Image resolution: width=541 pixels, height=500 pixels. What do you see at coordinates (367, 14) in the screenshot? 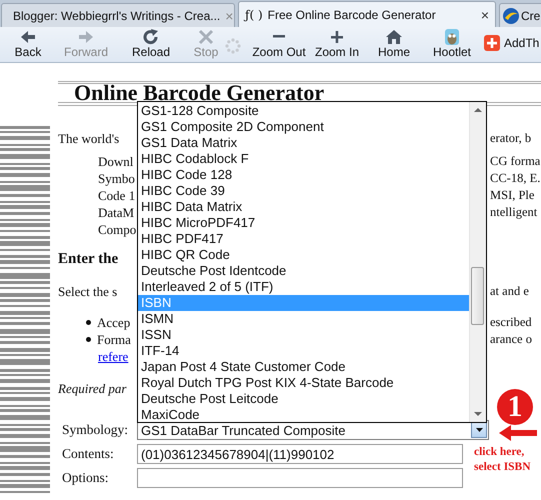
I see `browser-tab: ƒ( ) Free Online Barcode Generator ×` at bounding box center [367, 14].